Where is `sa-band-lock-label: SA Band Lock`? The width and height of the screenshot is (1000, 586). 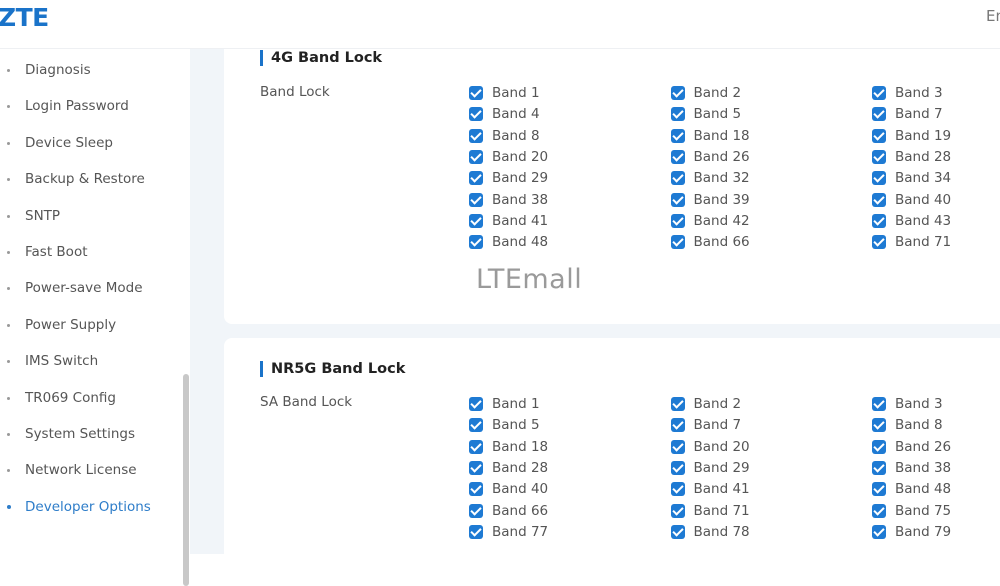 sa-band-lock-label: SA Band Lock is located at coordinates (306, 402).